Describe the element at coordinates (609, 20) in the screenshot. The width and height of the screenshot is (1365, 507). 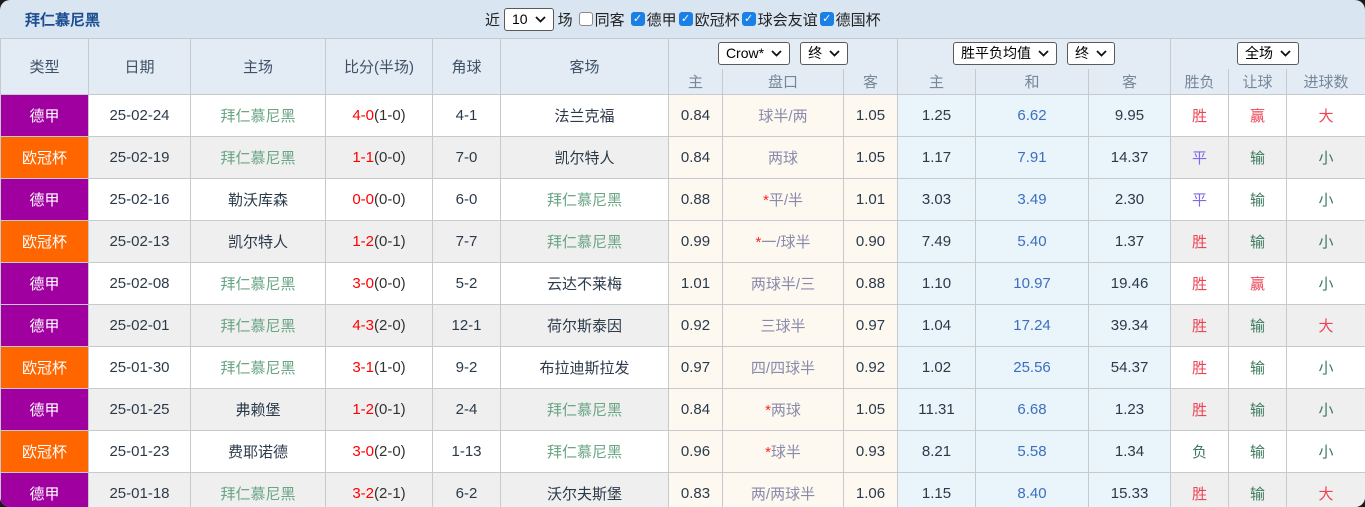
I see `same-away-label: 同客` at that location.